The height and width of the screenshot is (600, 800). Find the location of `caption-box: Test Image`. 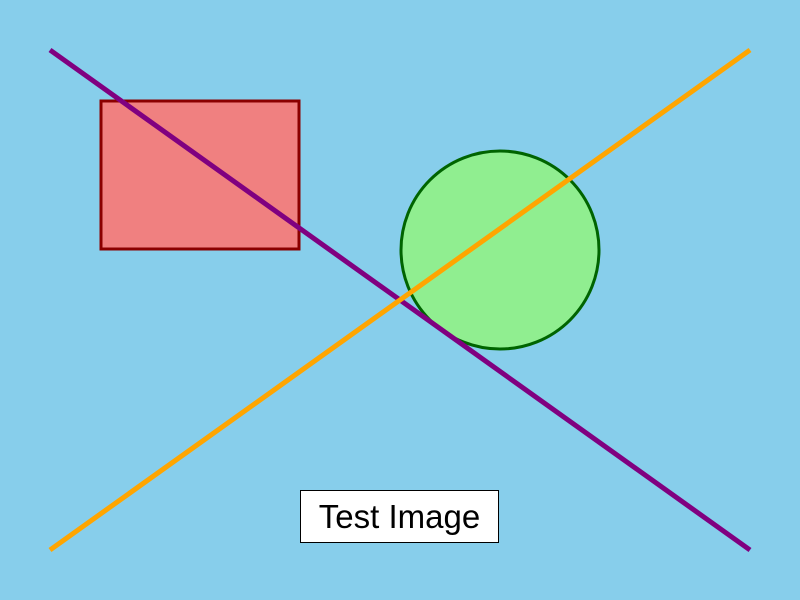

caption-box: Test Image is located at coordinates (399, 516).